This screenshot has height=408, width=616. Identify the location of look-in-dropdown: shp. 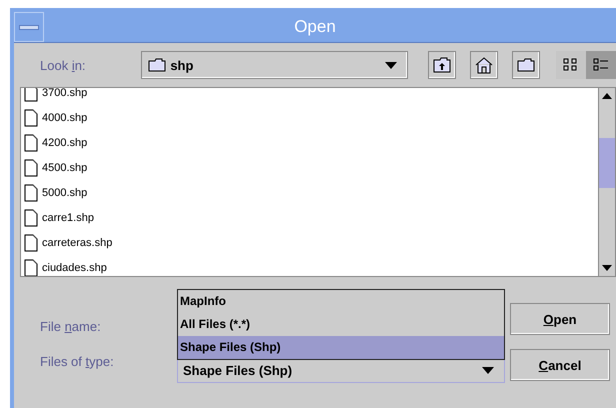
(274, 65).